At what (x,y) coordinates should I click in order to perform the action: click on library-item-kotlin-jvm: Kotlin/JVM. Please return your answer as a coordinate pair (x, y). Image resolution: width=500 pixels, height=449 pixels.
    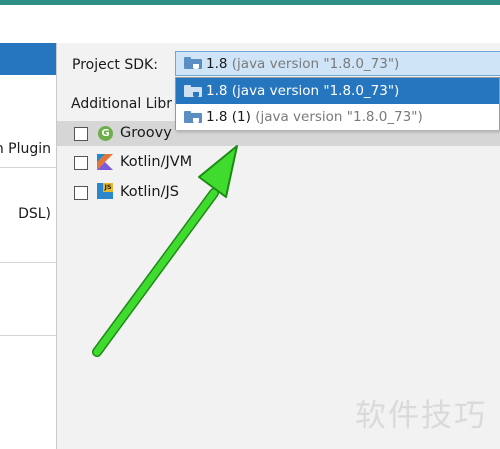
    Looking at the image, I should click on (278, 162).